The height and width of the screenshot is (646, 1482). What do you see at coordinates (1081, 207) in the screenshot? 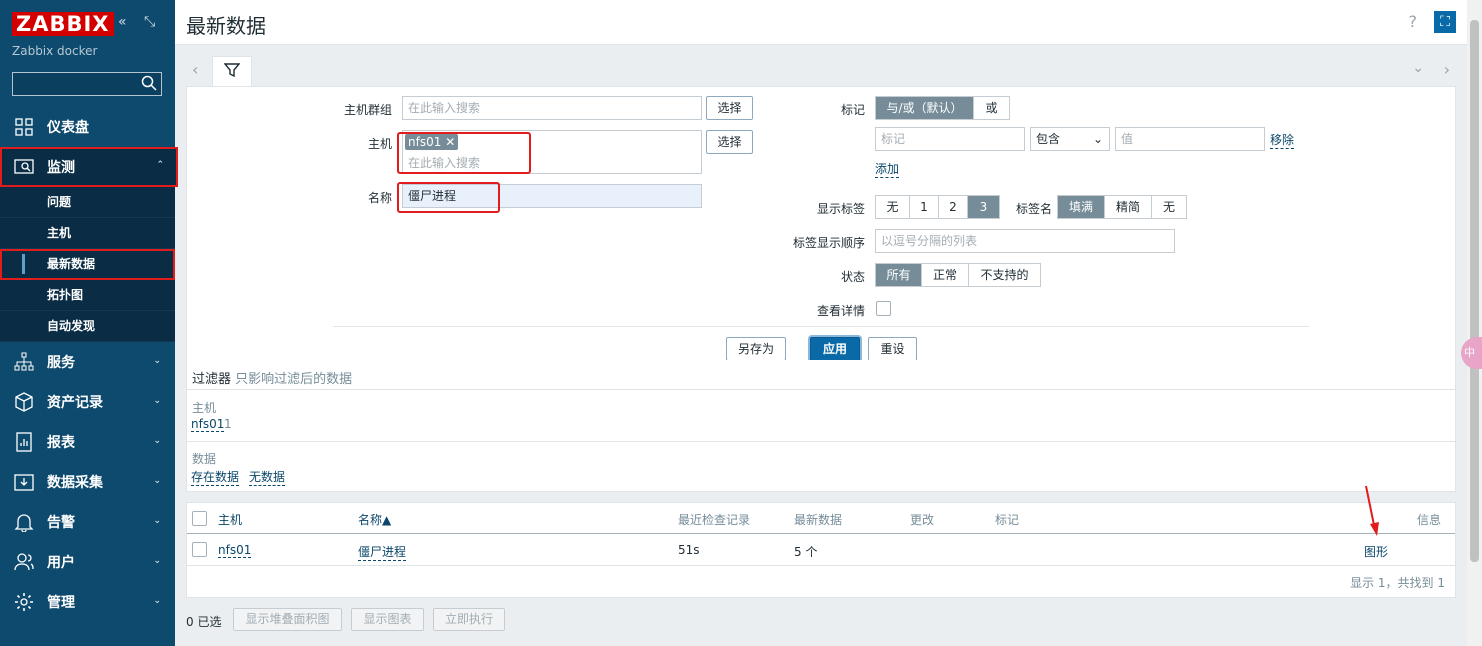
I see `tag-name-full: 填满` at bounding box center [1081, 207].